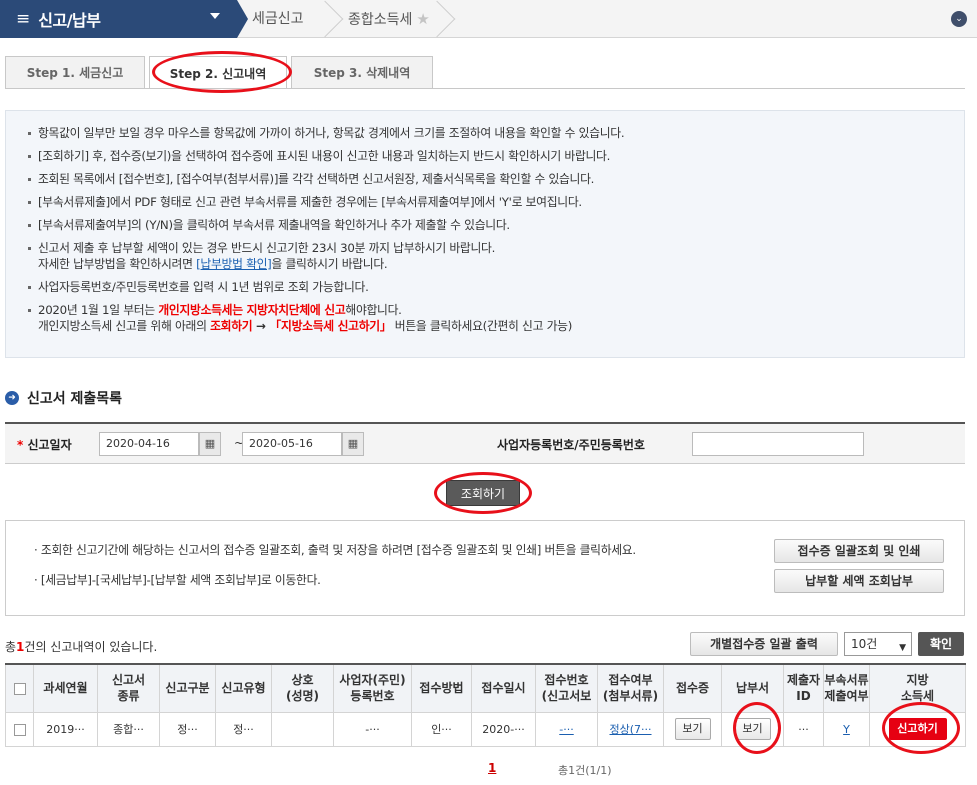  I want to click on receipt-datetime-cell: 2020-···, so click(503, 729).